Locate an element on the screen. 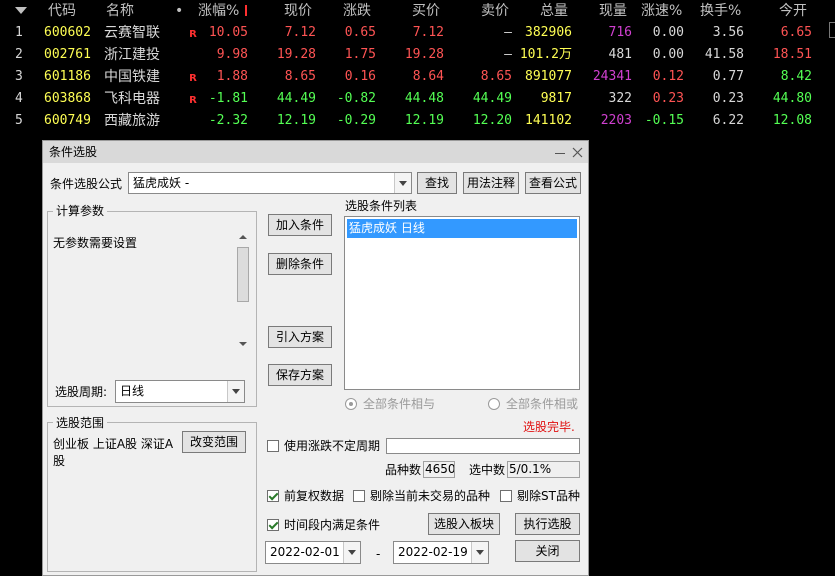 The width and height of the screenshot is (835, 576). formula-value: 猛虎成妖 - is located at coordinates (161, 183).